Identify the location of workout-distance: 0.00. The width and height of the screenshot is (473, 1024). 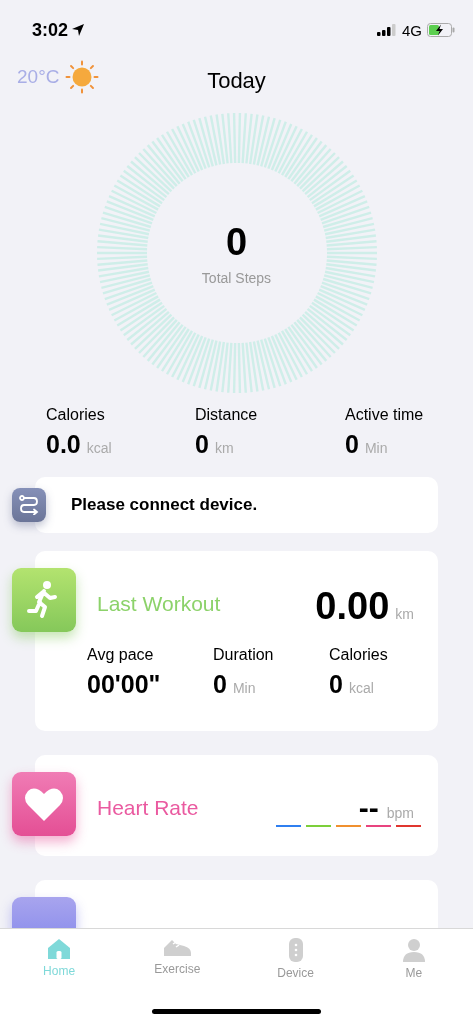
(352, 606).